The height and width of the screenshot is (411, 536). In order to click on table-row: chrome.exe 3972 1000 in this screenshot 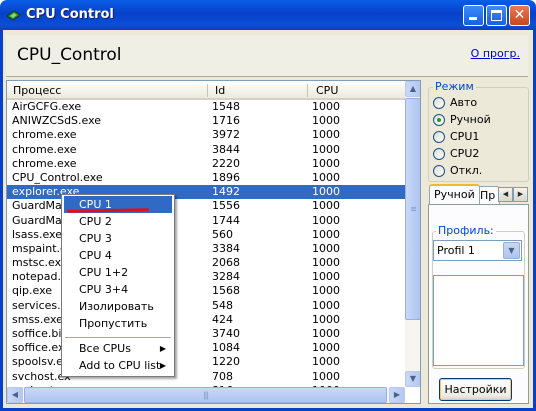, I will do `click(206, 135)`.